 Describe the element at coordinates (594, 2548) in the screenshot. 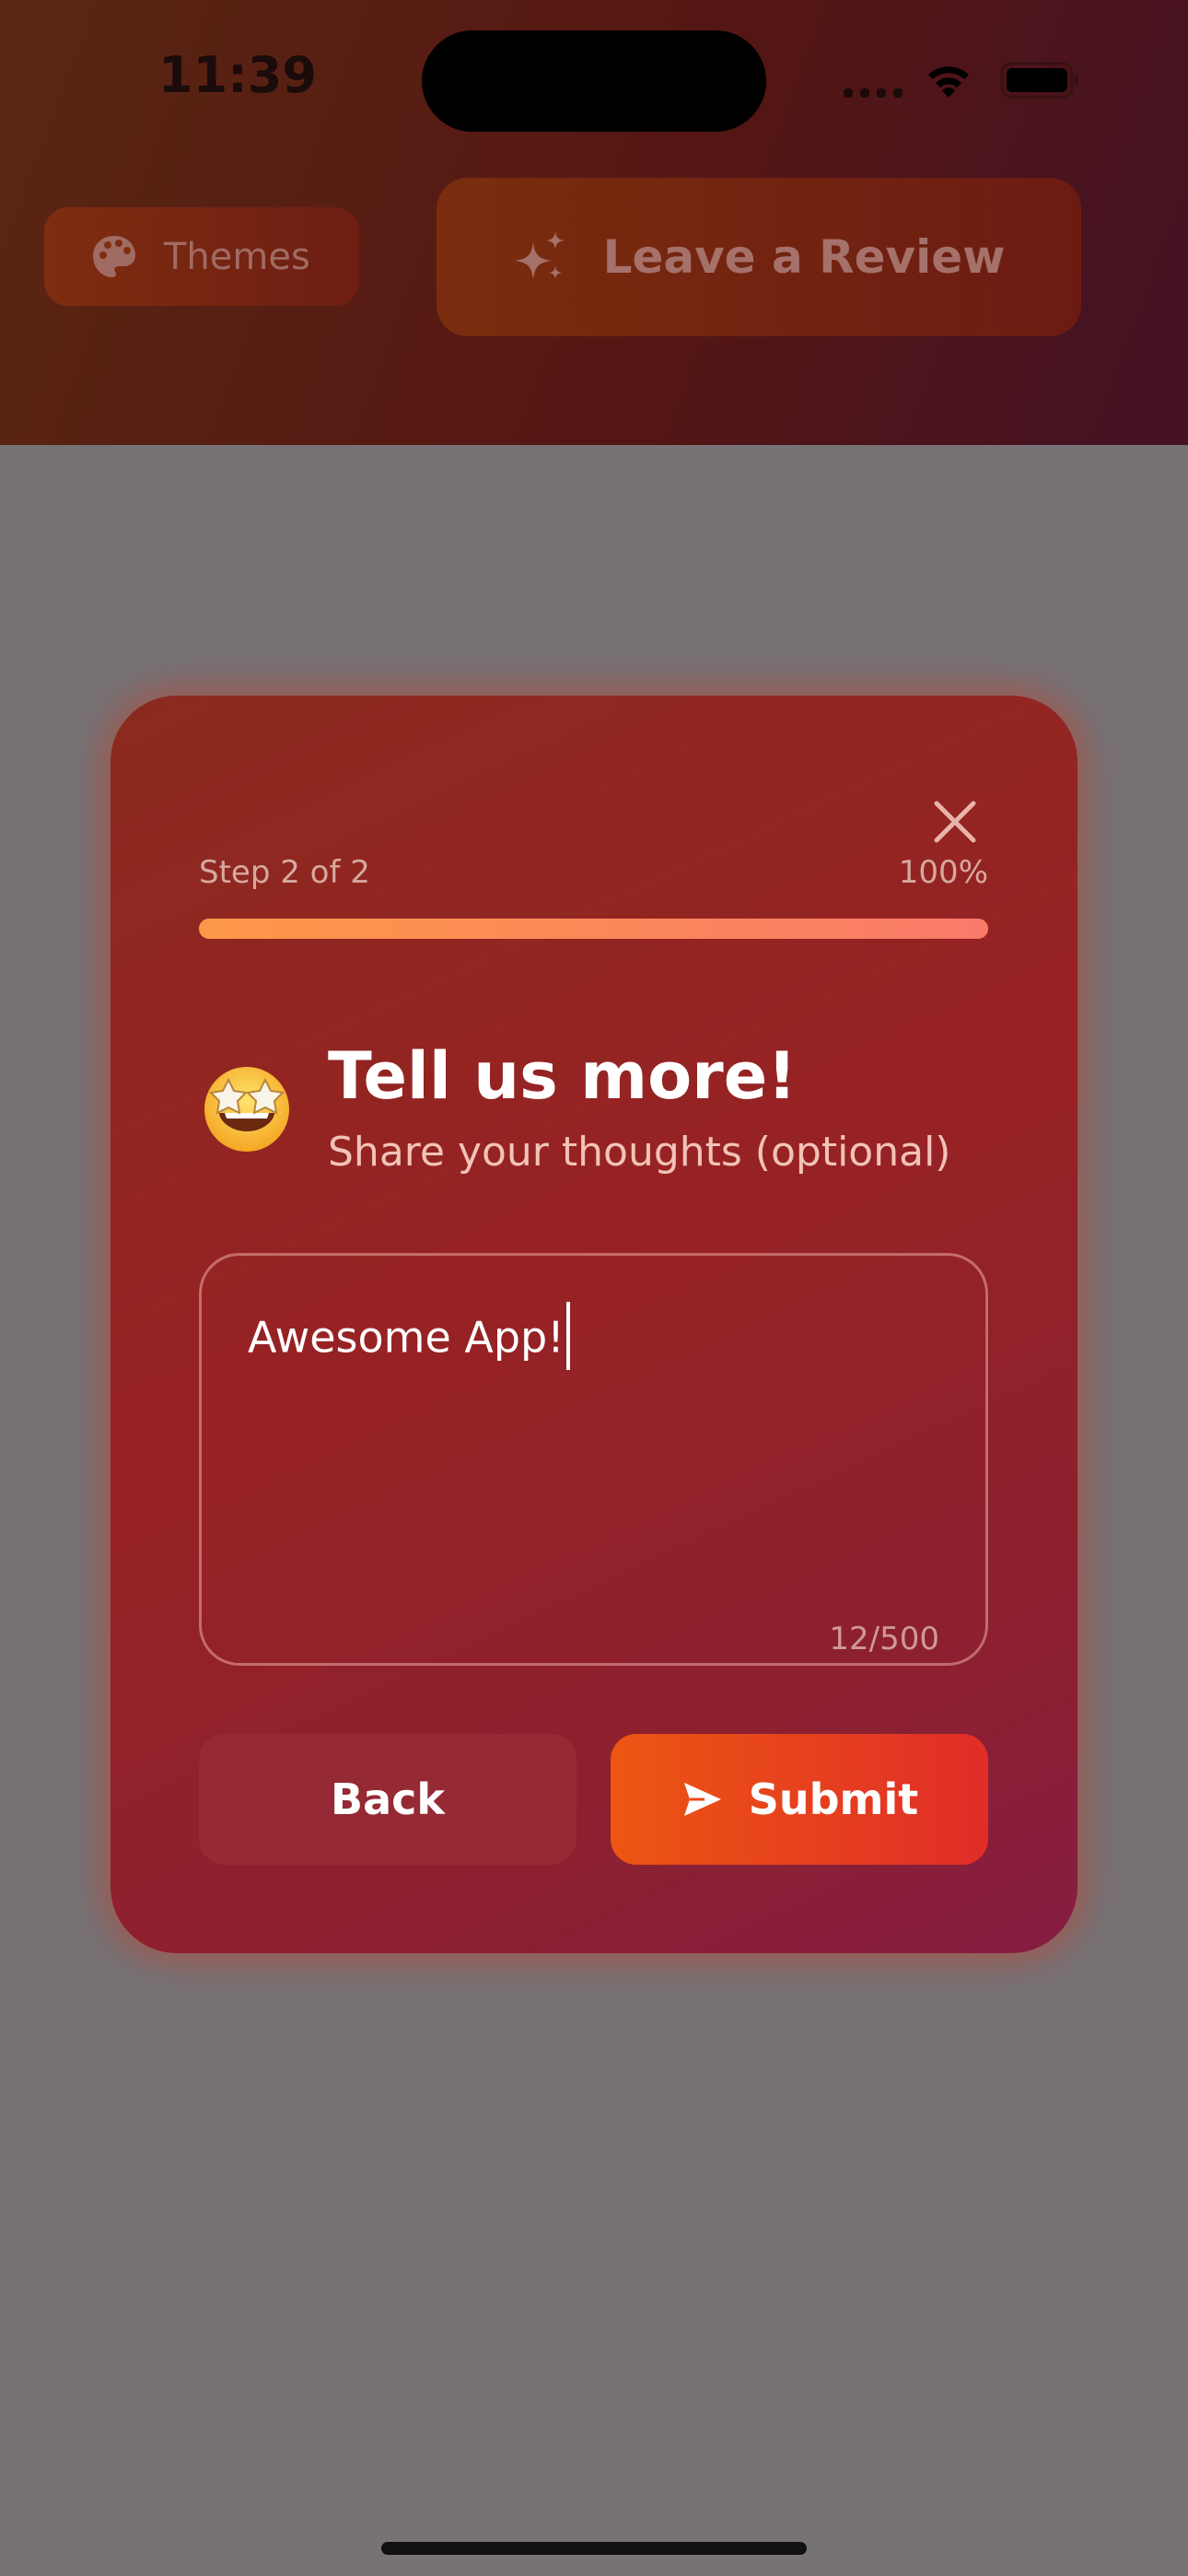

I see `home-indicator` at that location.